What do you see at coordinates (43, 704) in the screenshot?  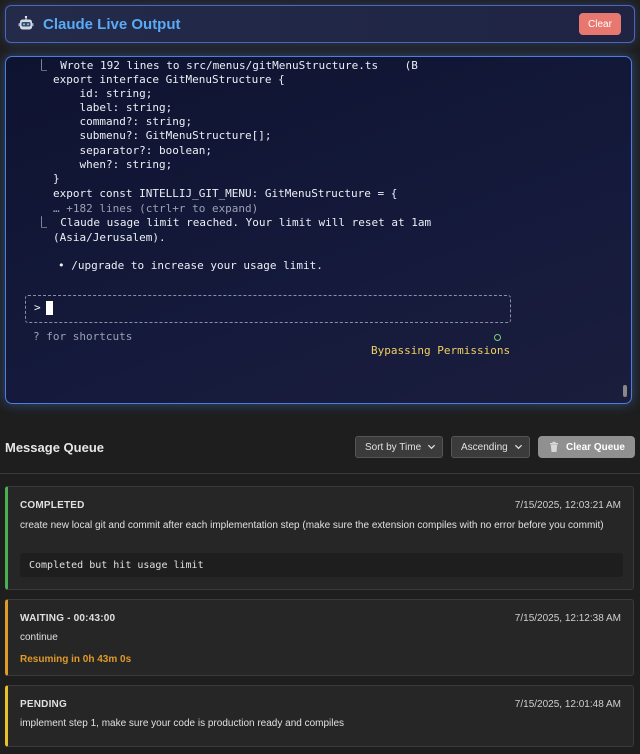 I see `status-badge: PENDING` at bounding box center [43, 704].